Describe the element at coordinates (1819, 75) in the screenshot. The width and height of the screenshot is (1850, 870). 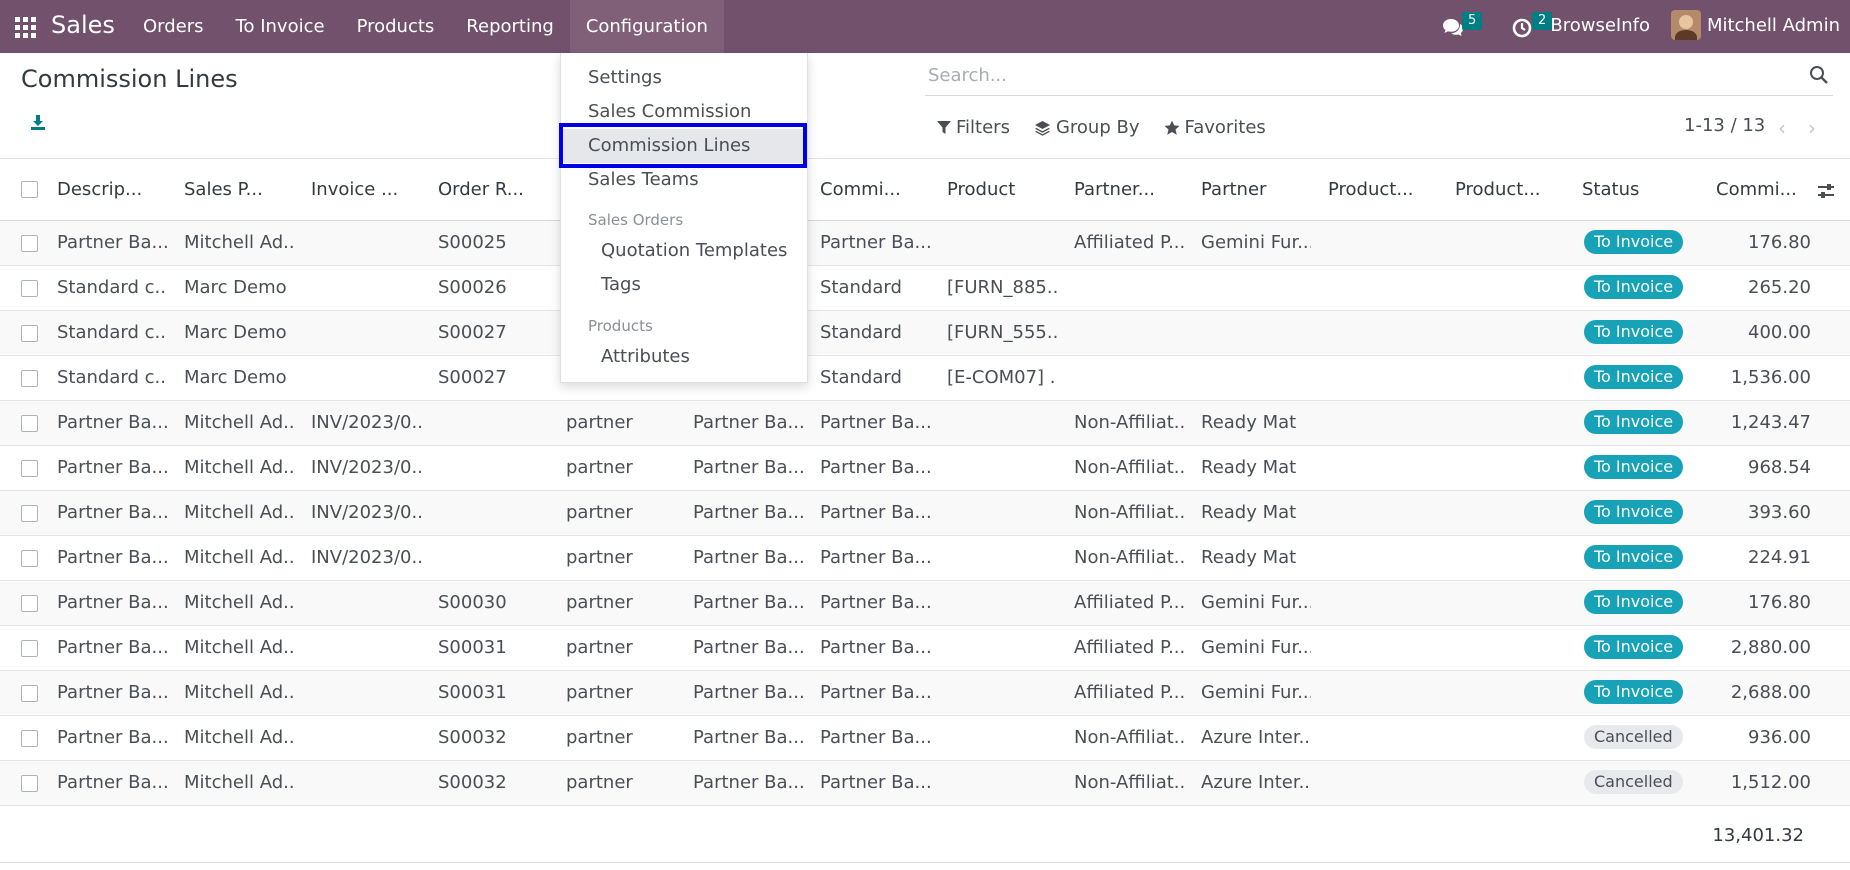
I see `search-icon` at that location.